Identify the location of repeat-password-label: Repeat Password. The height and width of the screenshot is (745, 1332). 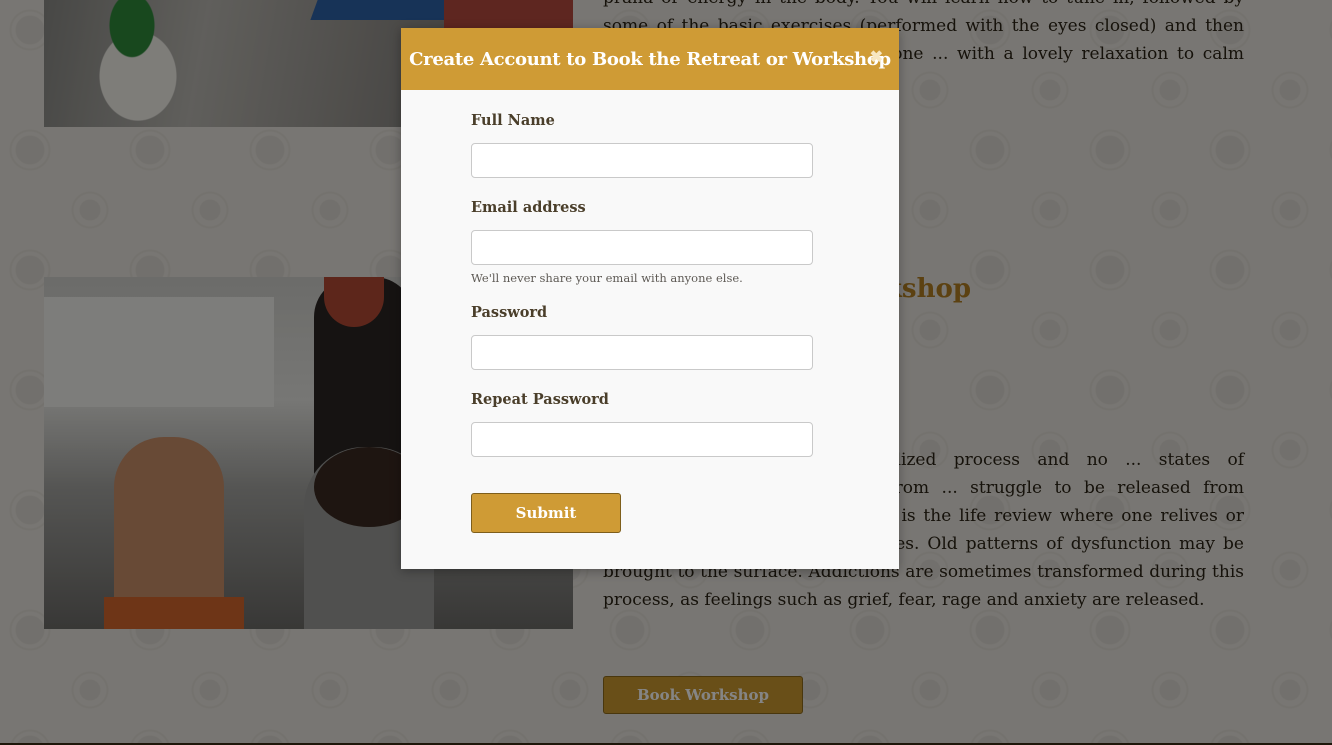
(540, 399).